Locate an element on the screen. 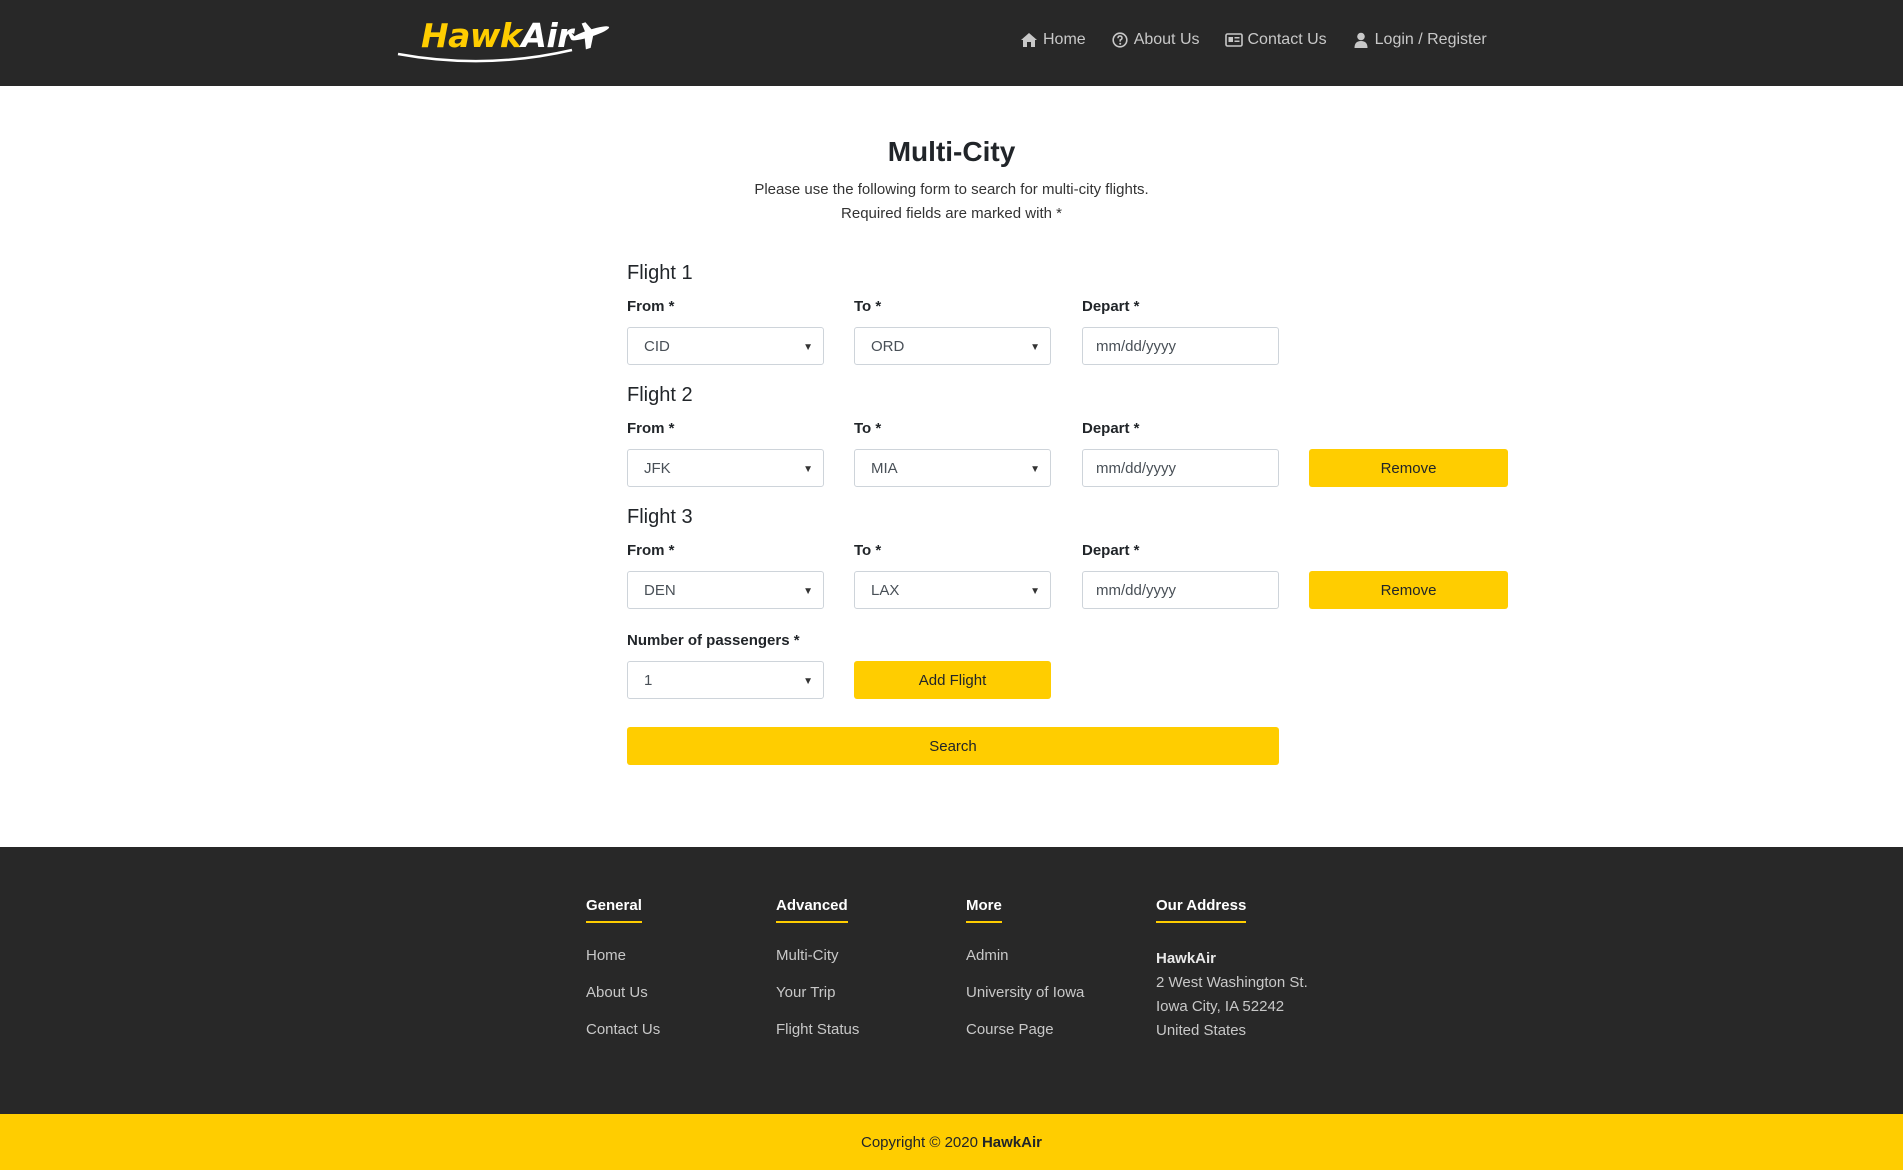 Image resolution: width=1903 pixels, height=1170 pixels. footer-heading-address: Our Address is located at coordinates (1201, 910).